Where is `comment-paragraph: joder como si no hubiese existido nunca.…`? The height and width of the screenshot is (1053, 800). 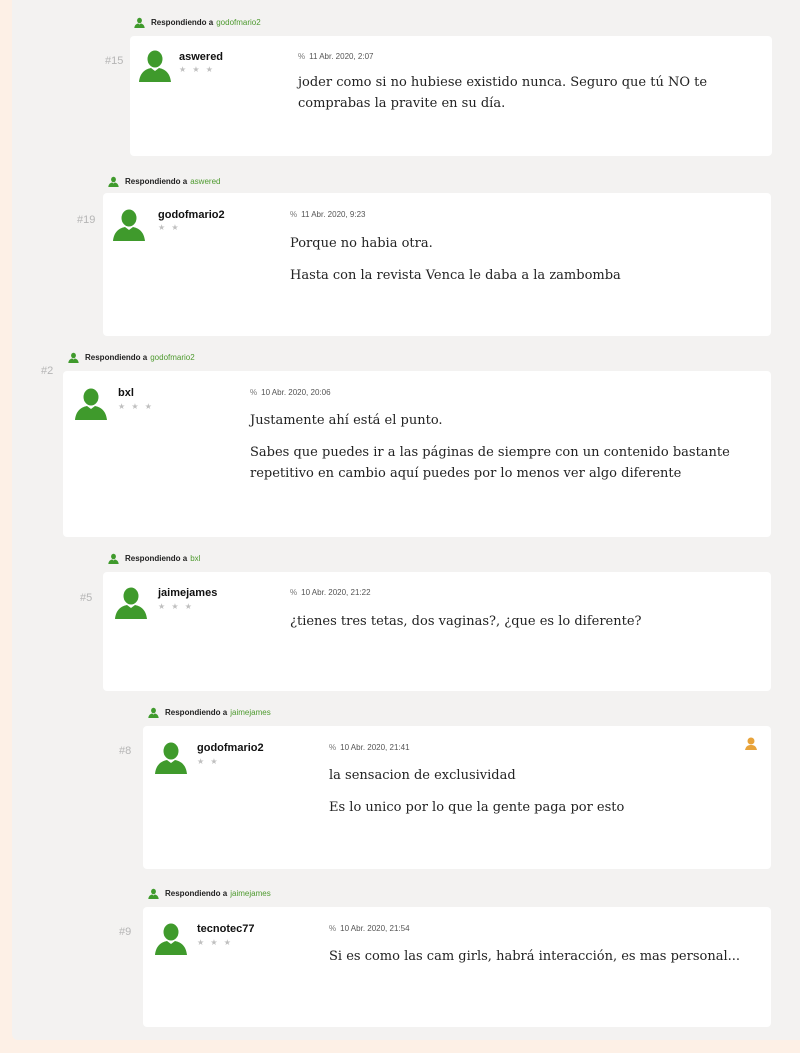 comment-paragraph: joder como si no hubiese existido nunca.… is located at coordinates (503, 93).